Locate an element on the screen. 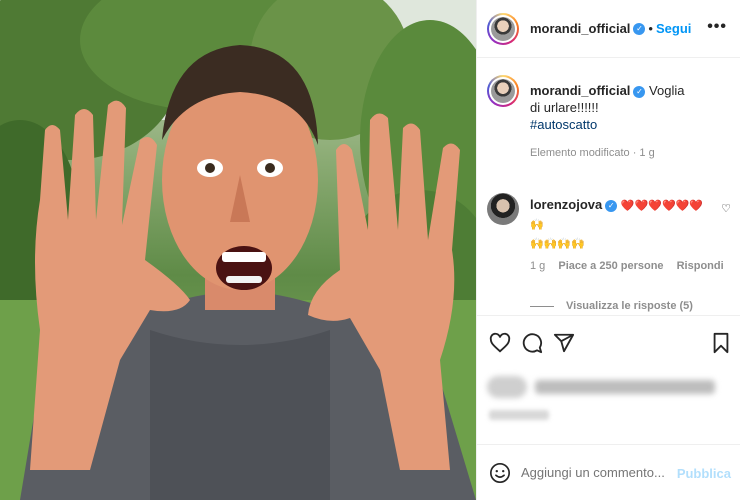  comment-like-heart-icon: ♡ is located at coordinates (726, 208).